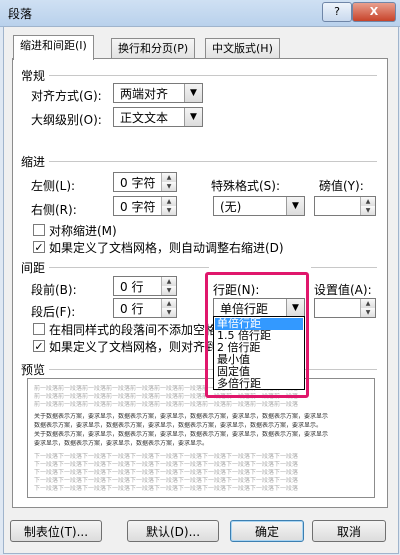  I want to click on preview-sample-line: 要求显示，数据表示方案，要求显示，数据表示方案，要求显示。, so click(121, 443).